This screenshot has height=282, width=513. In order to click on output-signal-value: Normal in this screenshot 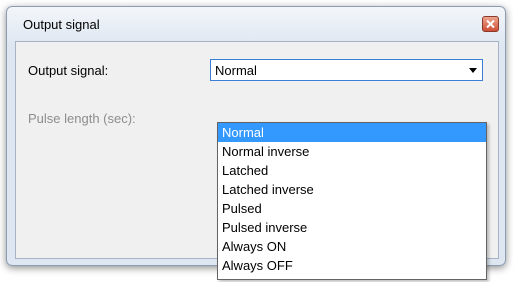, I will do `click(236, 70)`.